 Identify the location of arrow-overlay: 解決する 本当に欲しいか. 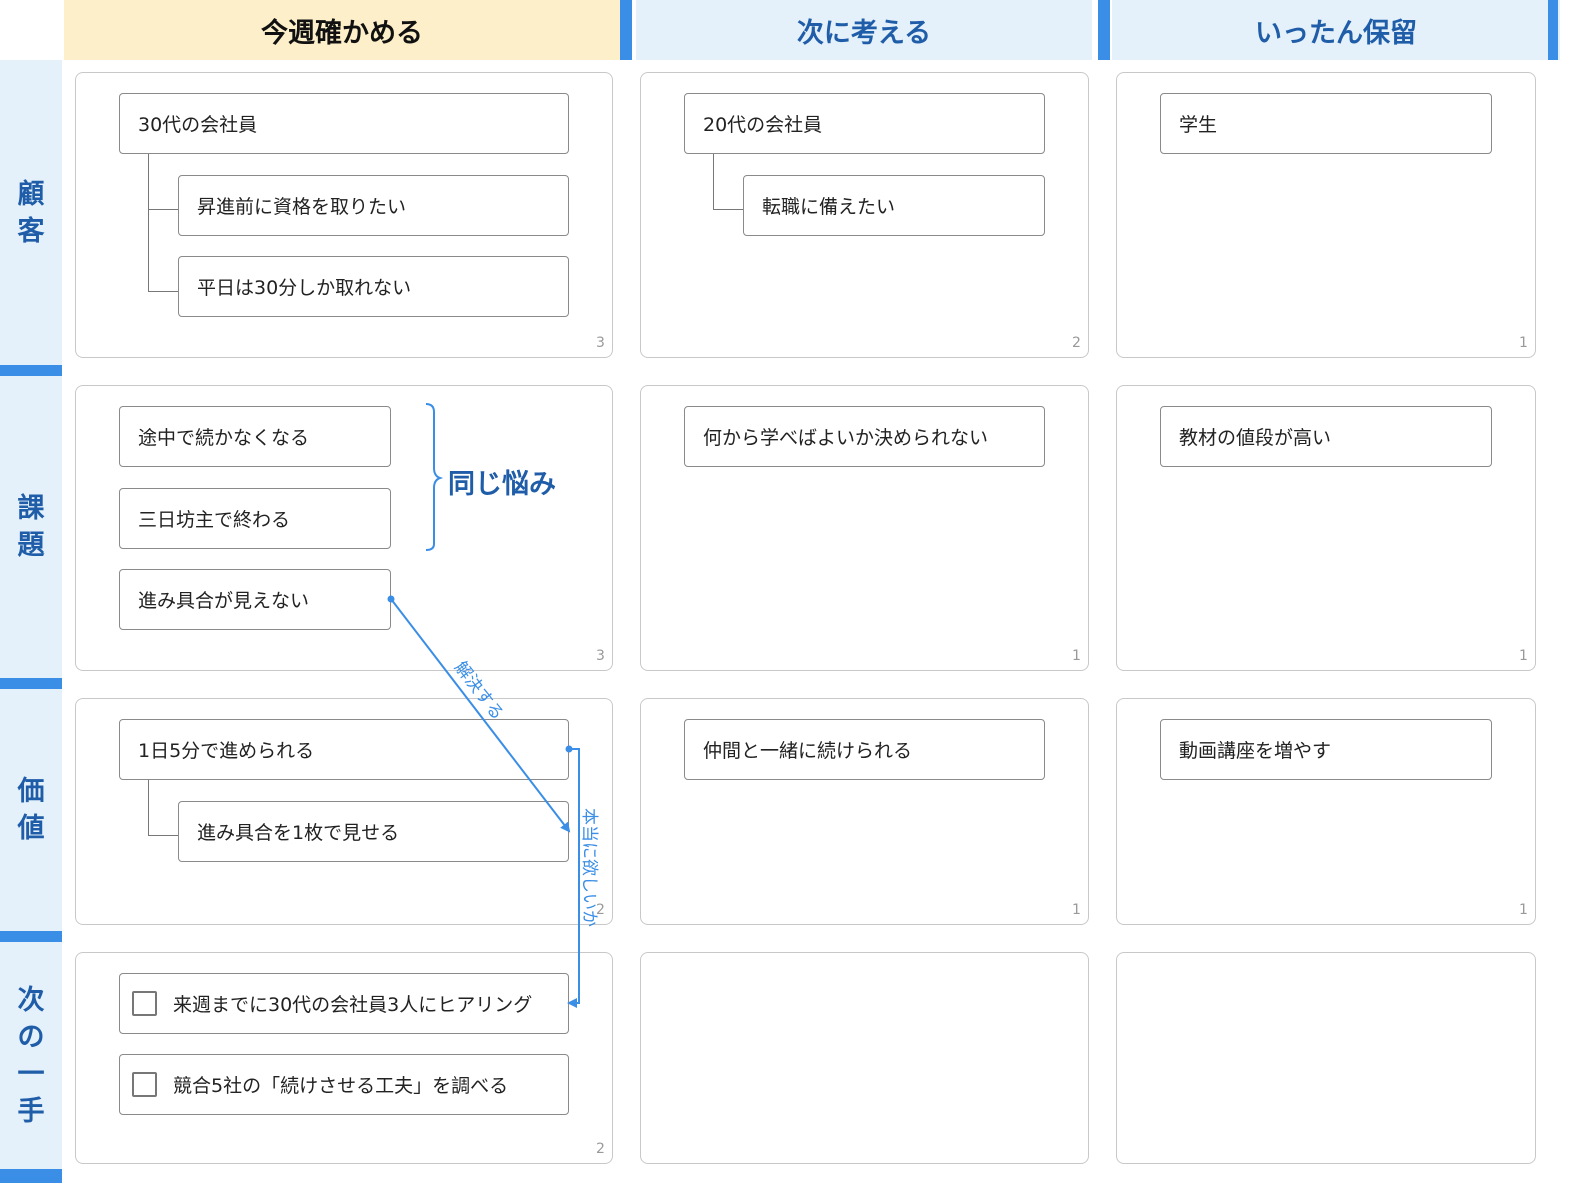
(493, 801).